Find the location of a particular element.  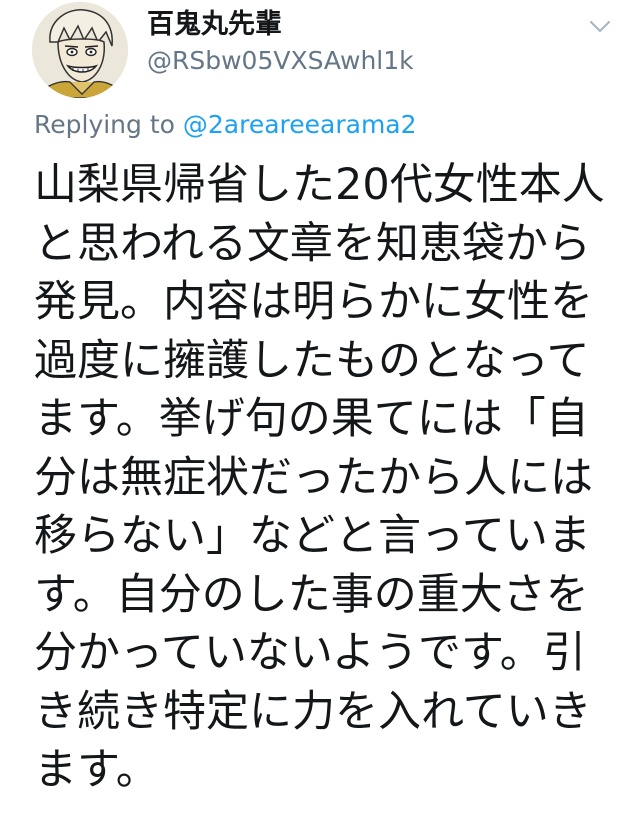

chevron-down-icon is located at coordinates (600, 26).